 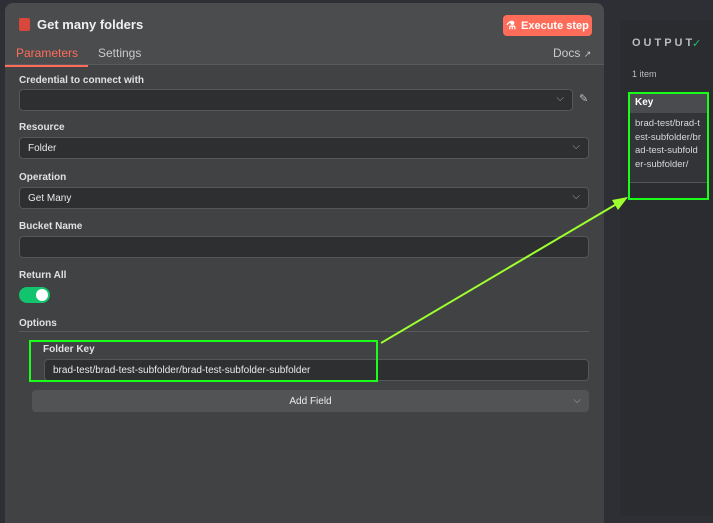 What do you see at coordinates (500, 272) in the screenshot?
I see `arrow-line` at bounding box center [500, 272].